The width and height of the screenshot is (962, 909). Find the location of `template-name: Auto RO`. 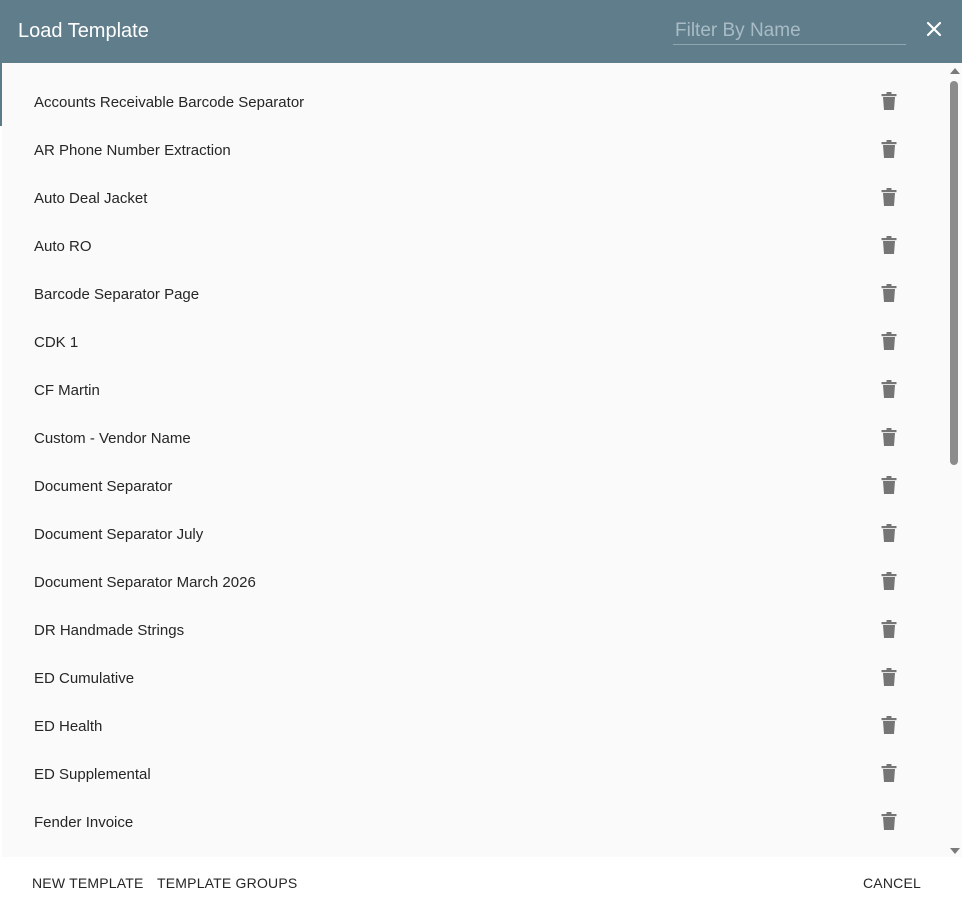

template-name: Auto RO is located at coordinates (63, 246).